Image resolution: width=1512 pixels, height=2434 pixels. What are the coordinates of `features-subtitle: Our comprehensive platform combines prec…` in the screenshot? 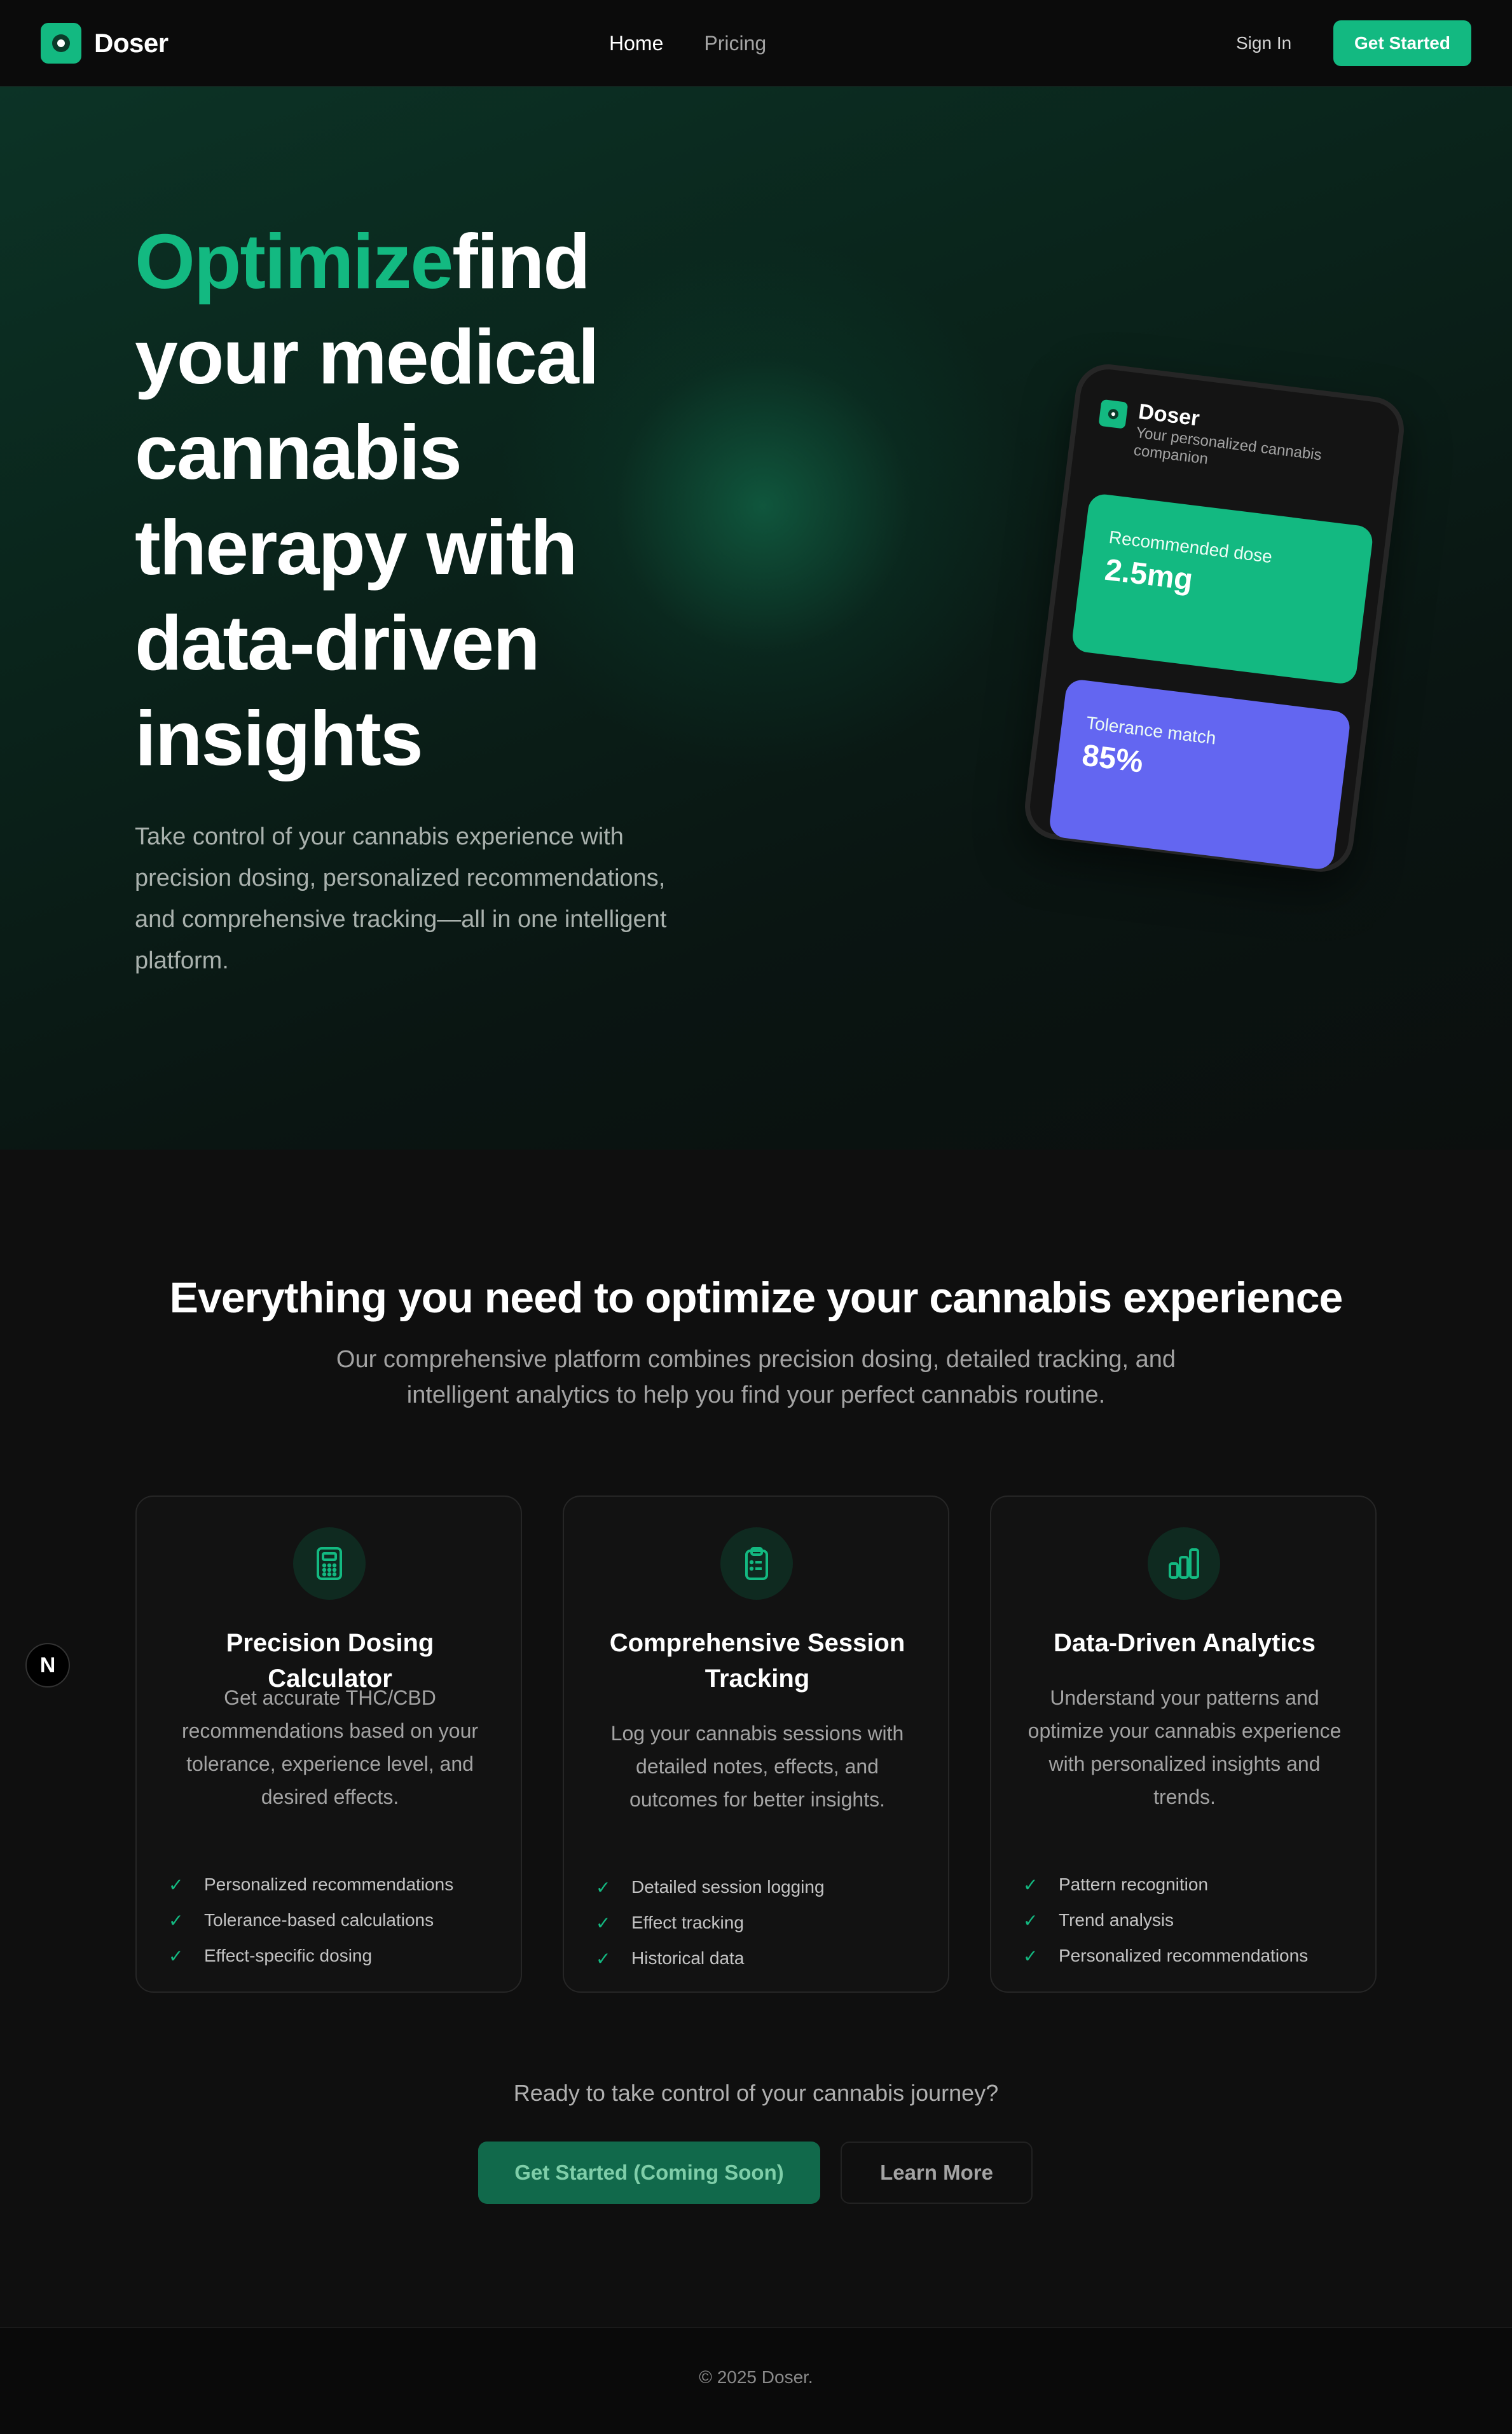 It's located at (756, 1377).